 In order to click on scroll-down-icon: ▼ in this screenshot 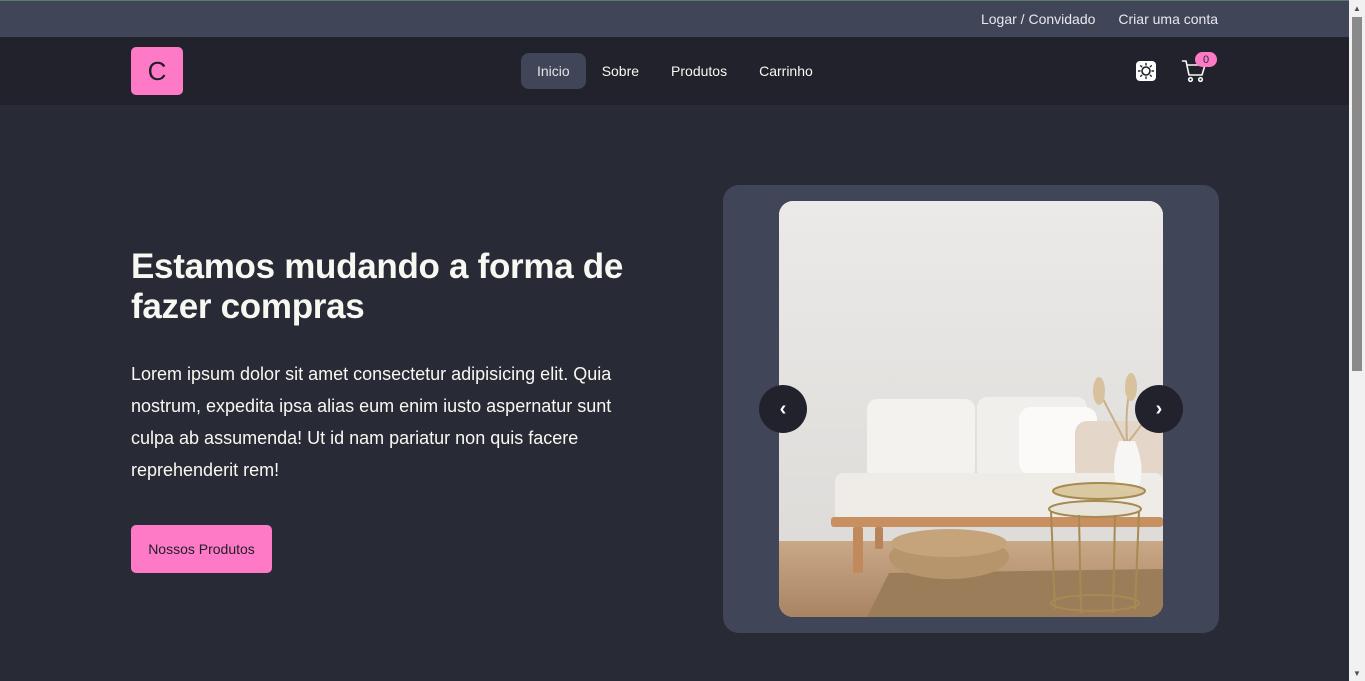, I will do `click(1357, 673)`.